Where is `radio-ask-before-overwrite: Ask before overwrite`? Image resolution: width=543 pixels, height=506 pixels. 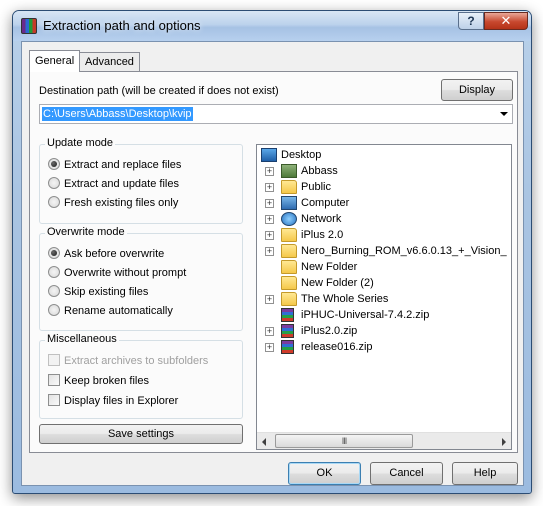 radio-ask-before-overwrite: Ask before overwrite is located at coordinates (106, 254).